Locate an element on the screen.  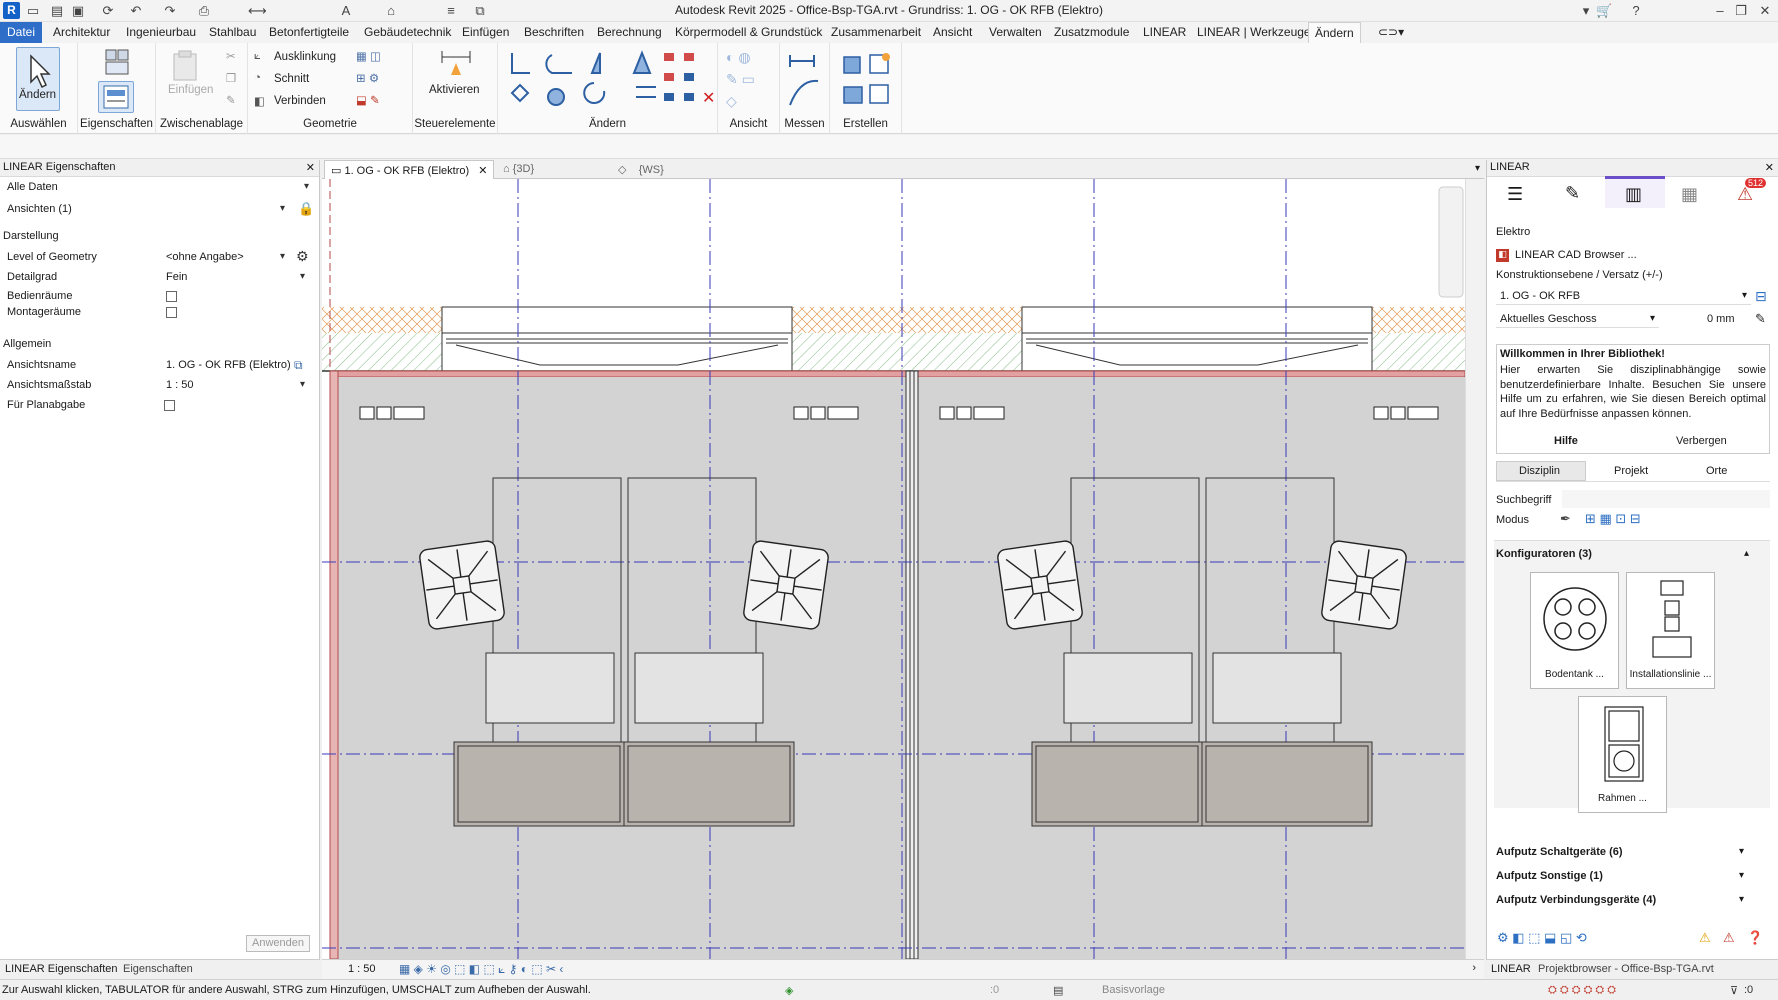
dropdown-icon: ▾ is located at coordinates (1586, 11).